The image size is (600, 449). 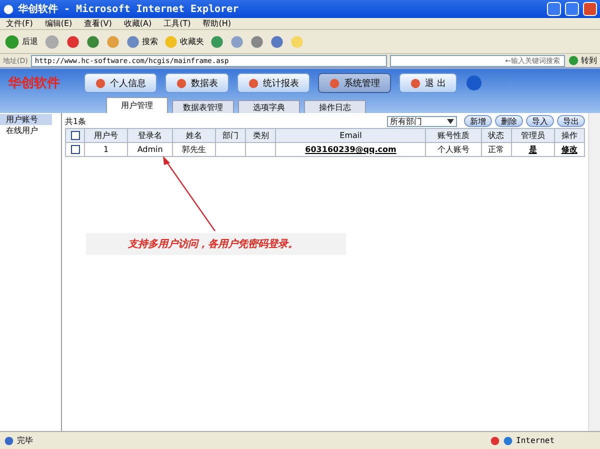 I want to click on nav-button: 个人信息, so click(x=120, y=83).